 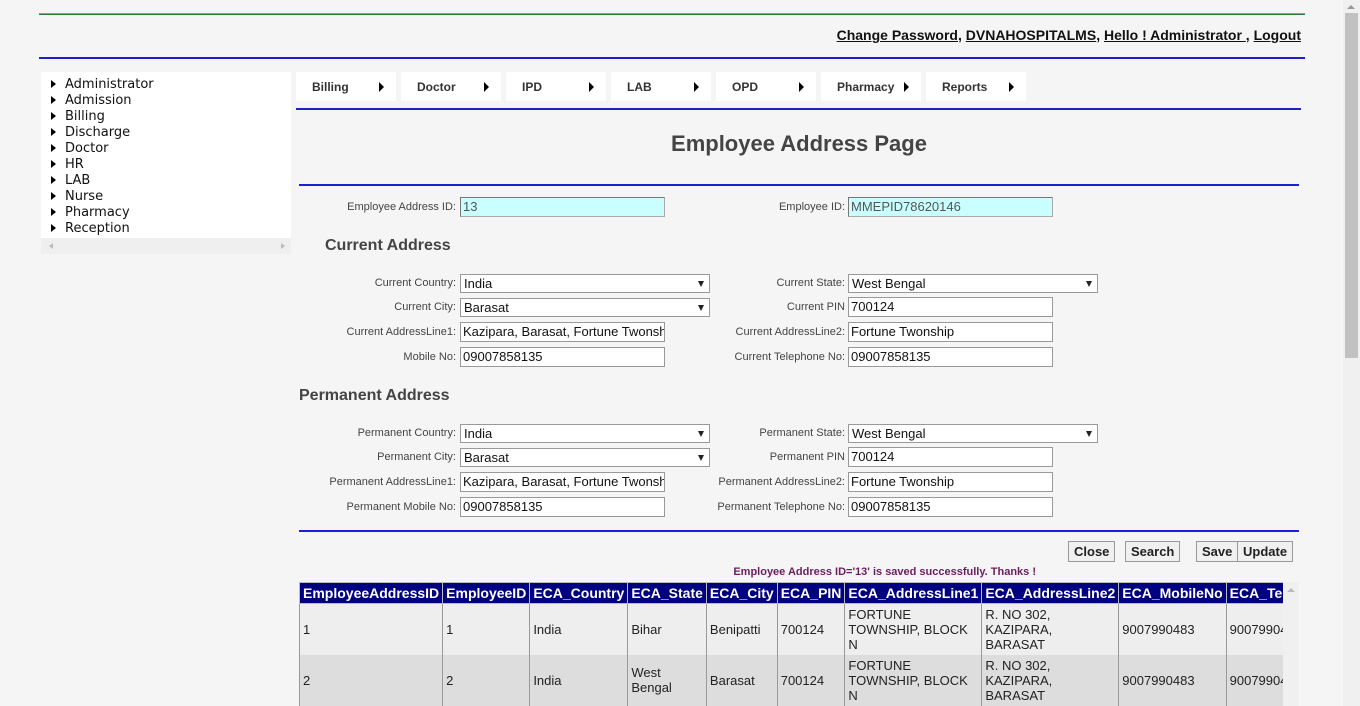 I want to click on column-header: EmployeeID, so click(x=486, y=593).